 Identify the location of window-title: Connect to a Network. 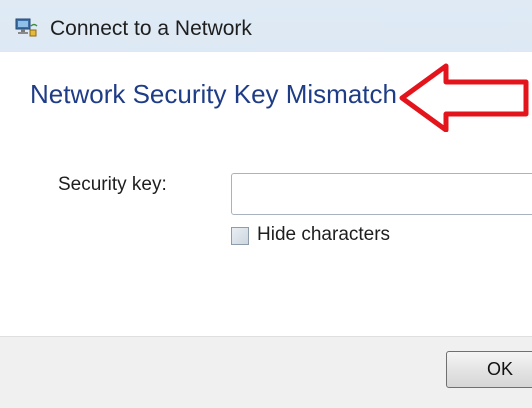
(151, 28).